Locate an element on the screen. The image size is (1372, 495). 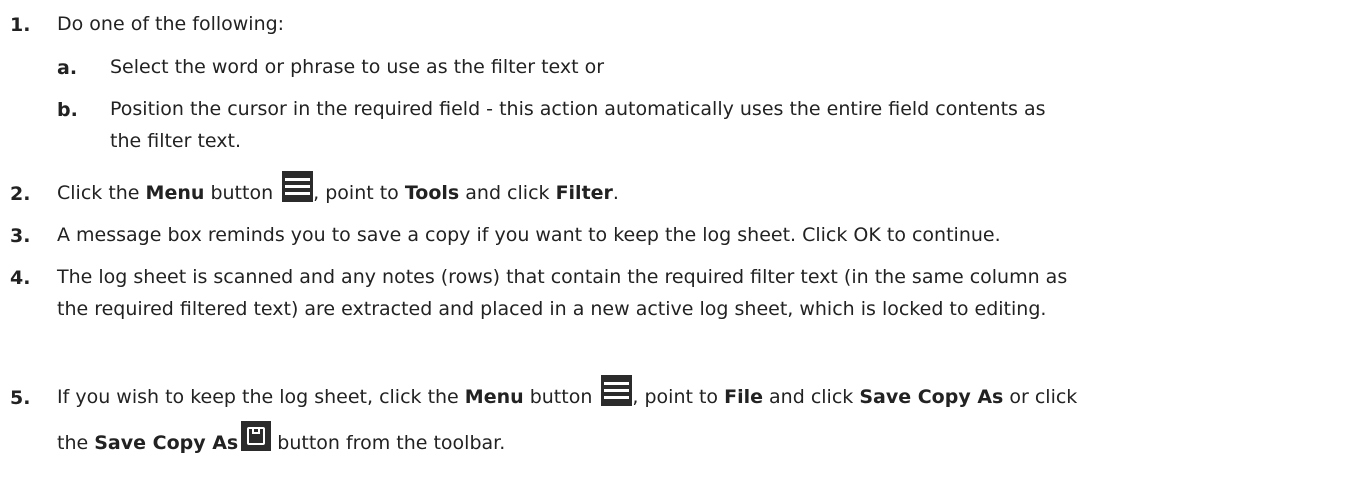
tools-label: Tools is located at coordinates (432, 193).